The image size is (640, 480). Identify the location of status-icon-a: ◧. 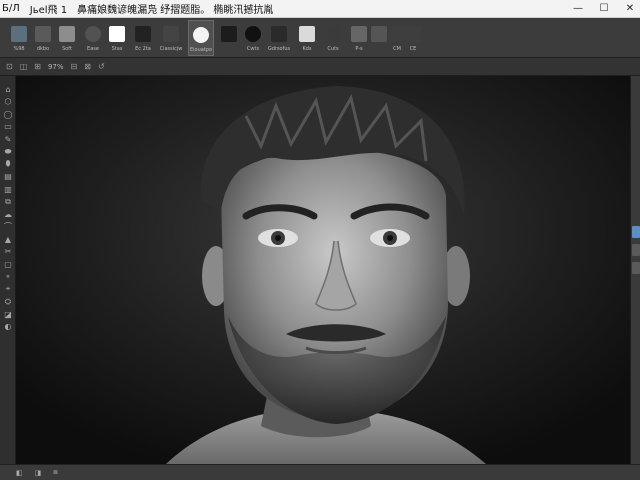
(19, 473).